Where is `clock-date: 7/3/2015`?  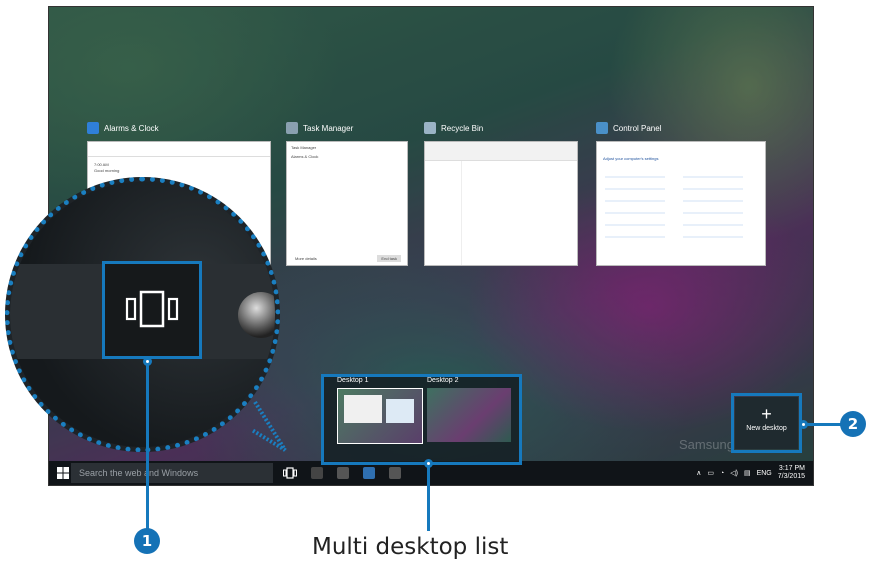
clock-date: 7/3/2015 is located at coordinates (791, 476).